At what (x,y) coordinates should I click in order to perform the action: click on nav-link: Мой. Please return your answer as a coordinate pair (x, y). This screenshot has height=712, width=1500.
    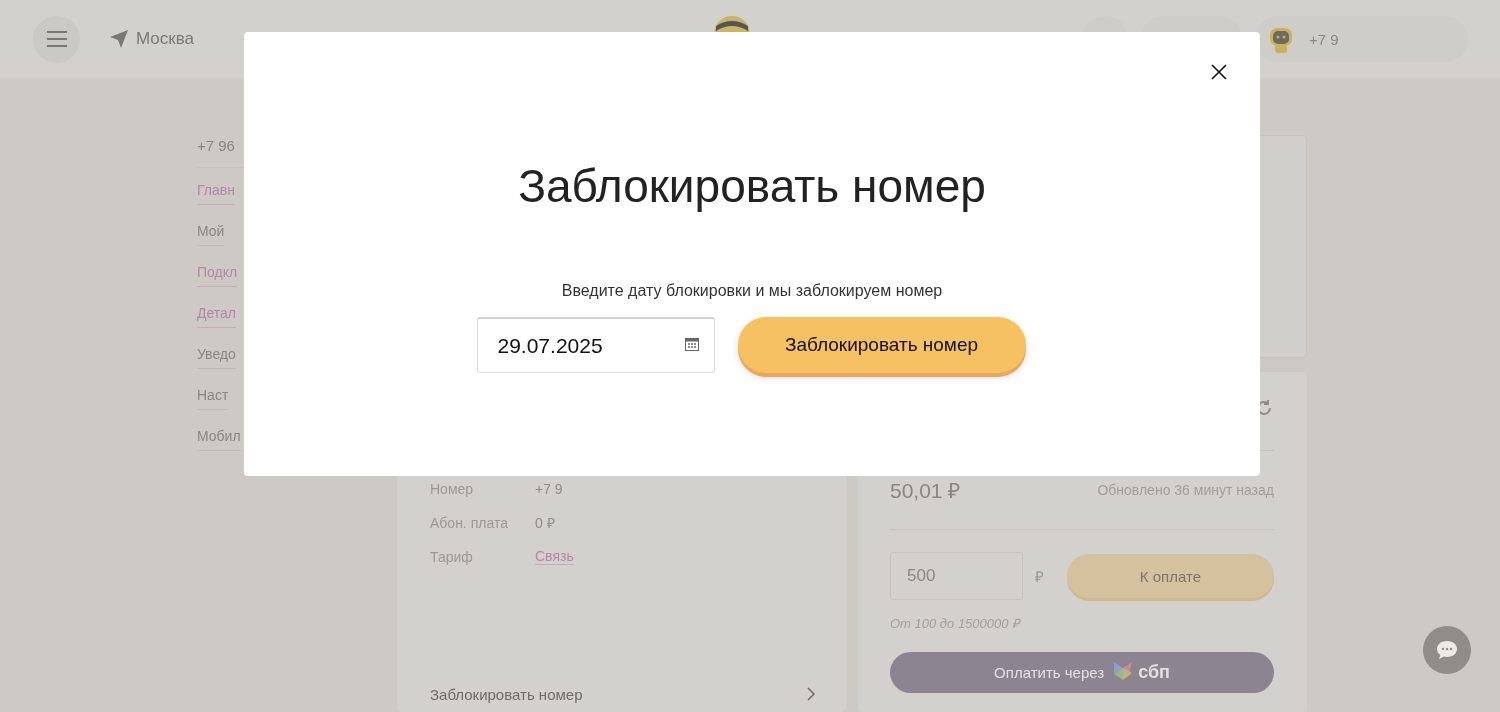
    Looking at the image, I should click on (211, 234).